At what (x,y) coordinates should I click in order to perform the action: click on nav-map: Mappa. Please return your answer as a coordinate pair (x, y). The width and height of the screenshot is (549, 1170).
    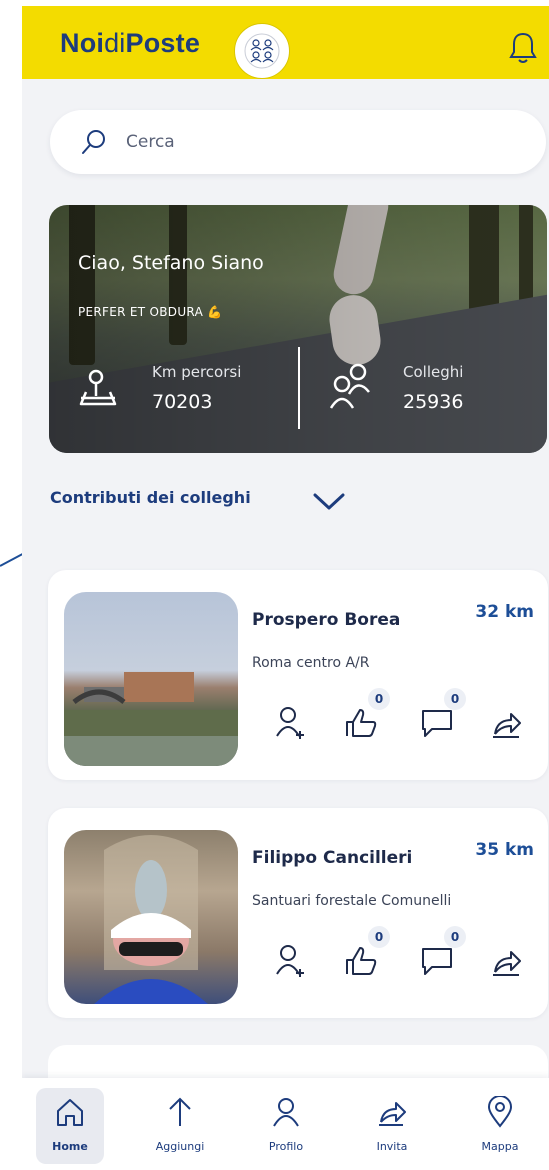
    Looking at the image, I should click on (500, 1124).